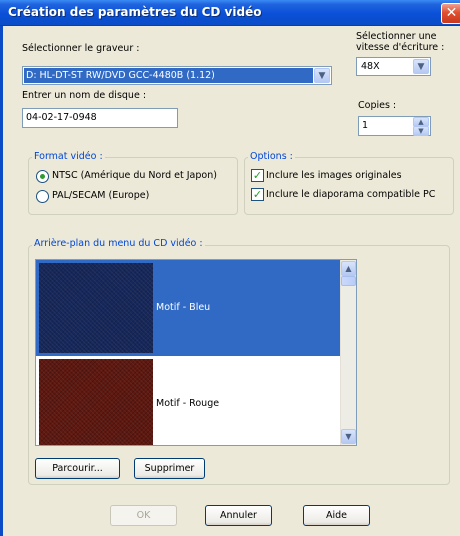 Image resolution: width=460 pixels, height=536 pixels. What do you see at coordinates (350, 194) in the screenshot?
I see `include-slideshow-label: Inclure le diaporama compatible PC` at bounding box center [350, 194].